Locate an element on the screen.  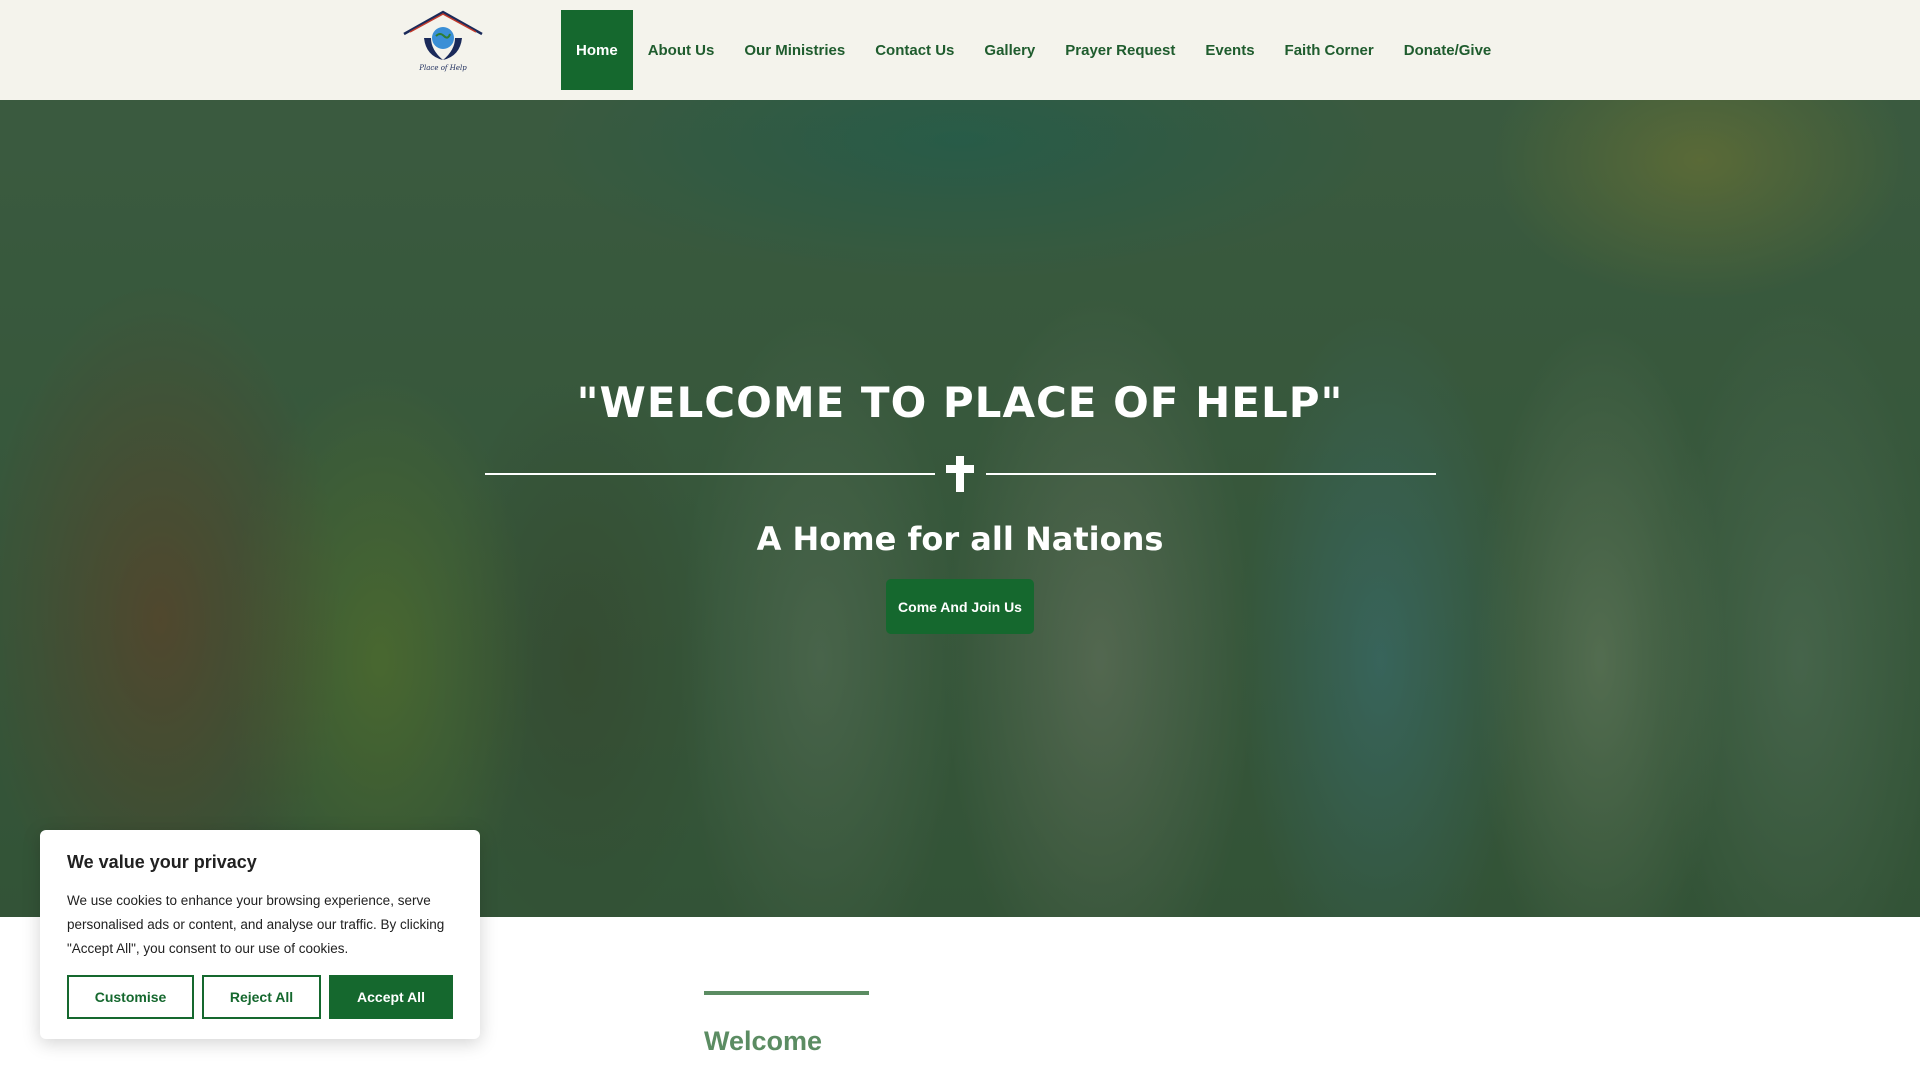
reject-all-button: Reject All is located at coordinates (261, 997).